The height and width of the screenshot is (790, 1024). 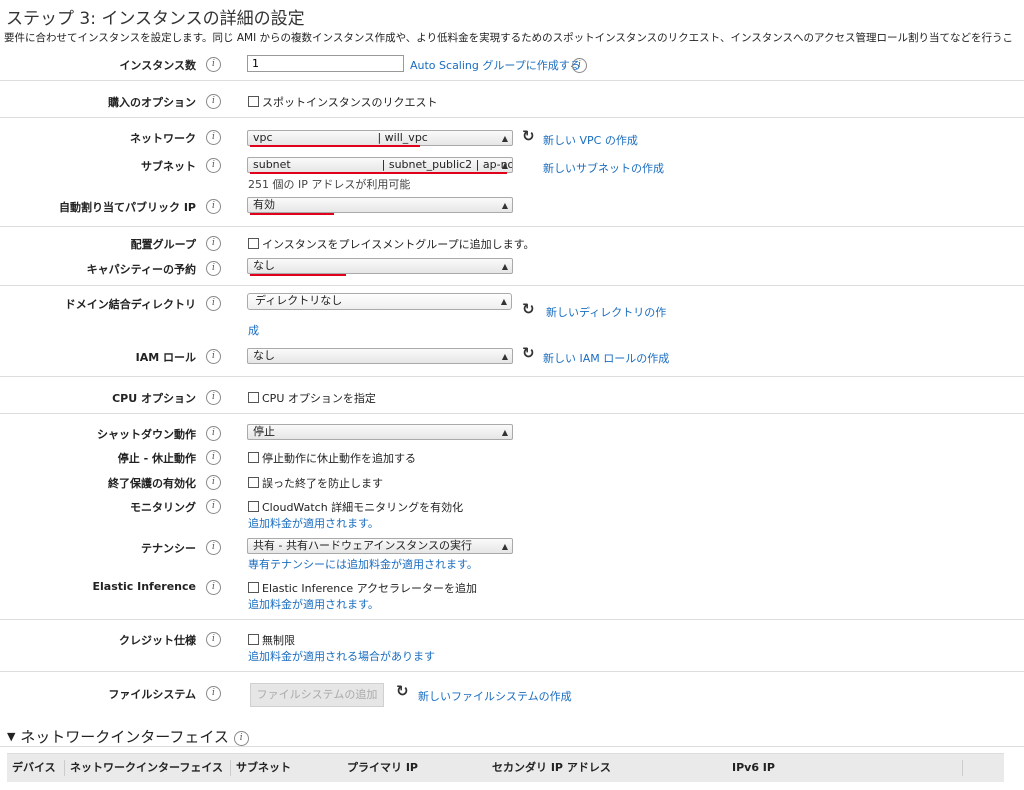 I want to click on label-elastic-inference: Elastic Inference, so click(x=144, y=586).